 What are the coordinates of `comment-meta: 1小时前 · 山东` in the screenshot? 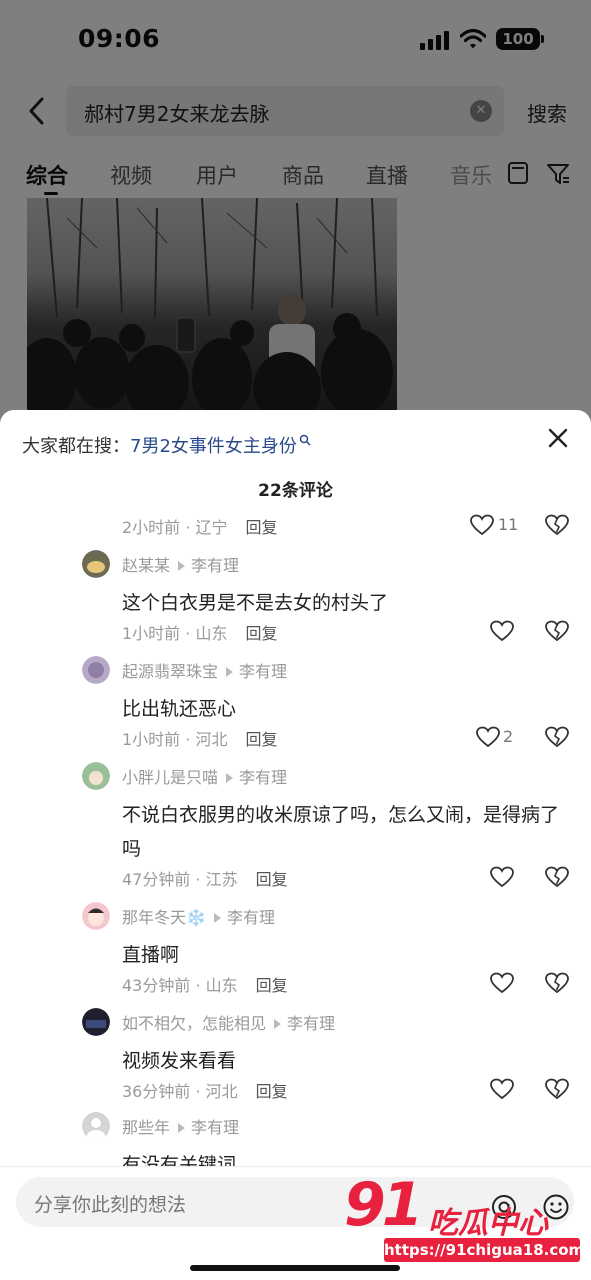 It's located at (175, 633).